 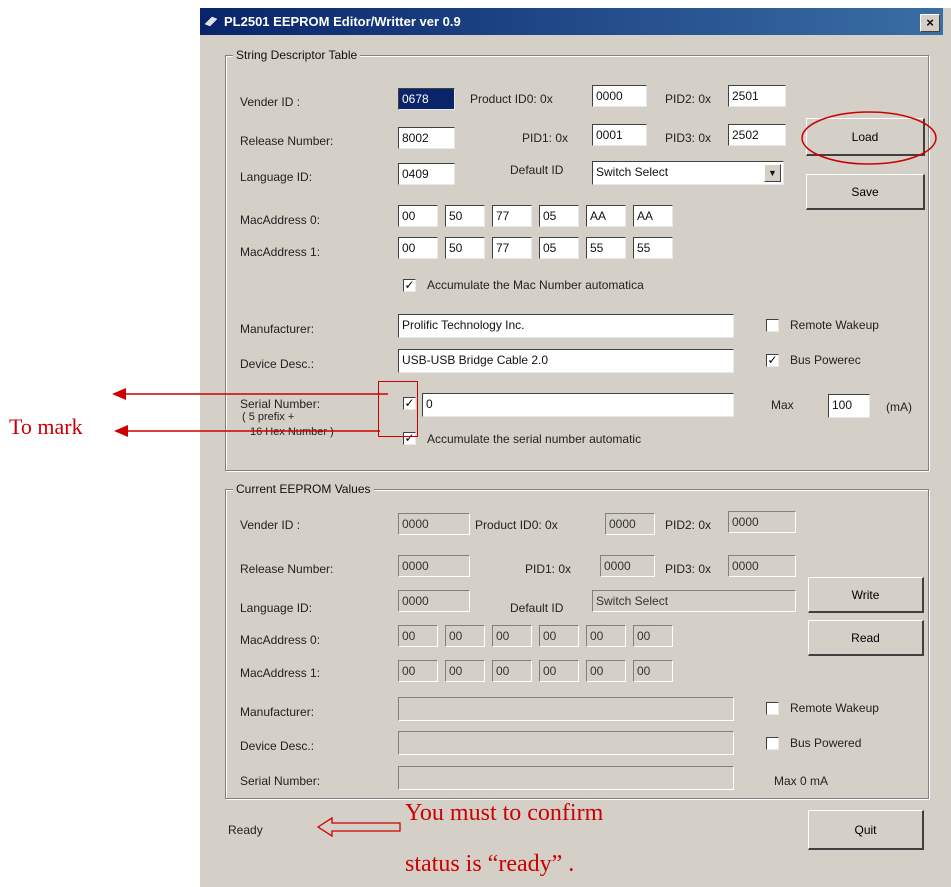 I want to click on mac0-byte-5: AA, so click(x=606, y=216).